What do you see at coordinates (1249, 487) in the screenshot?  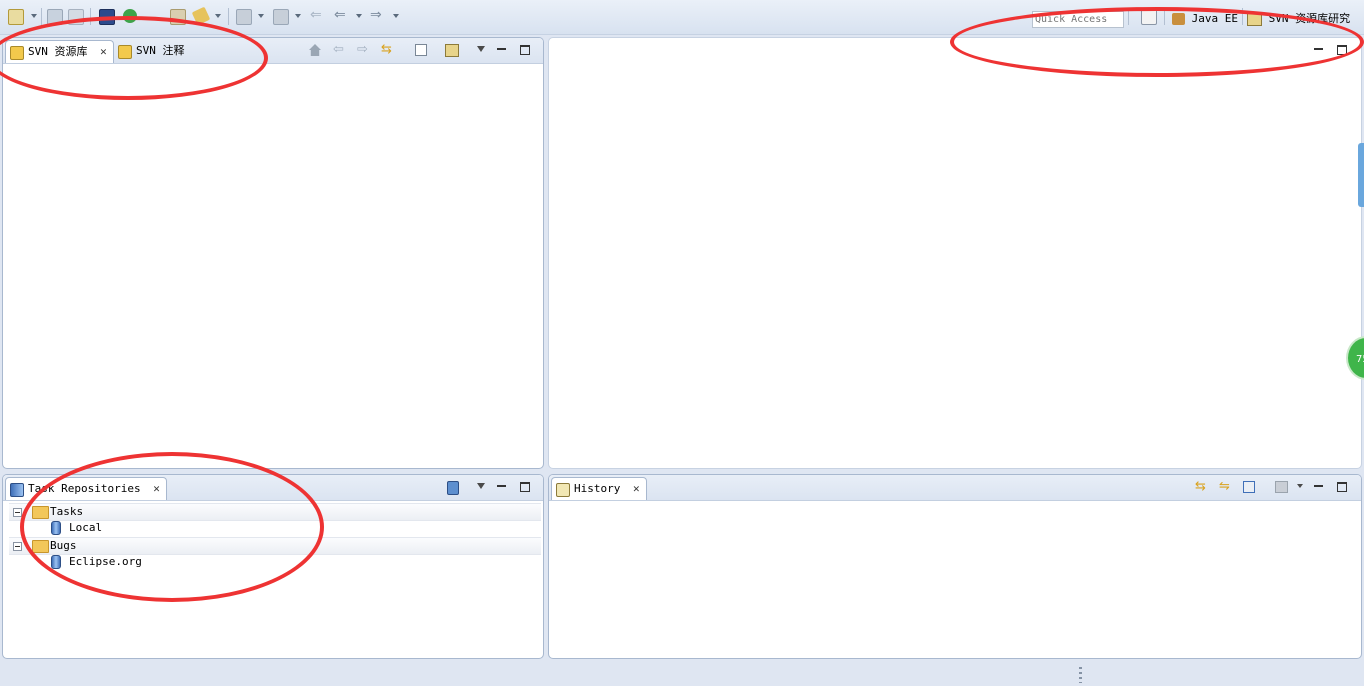 I see `pin-icon` at bounding box center [1249, 487].